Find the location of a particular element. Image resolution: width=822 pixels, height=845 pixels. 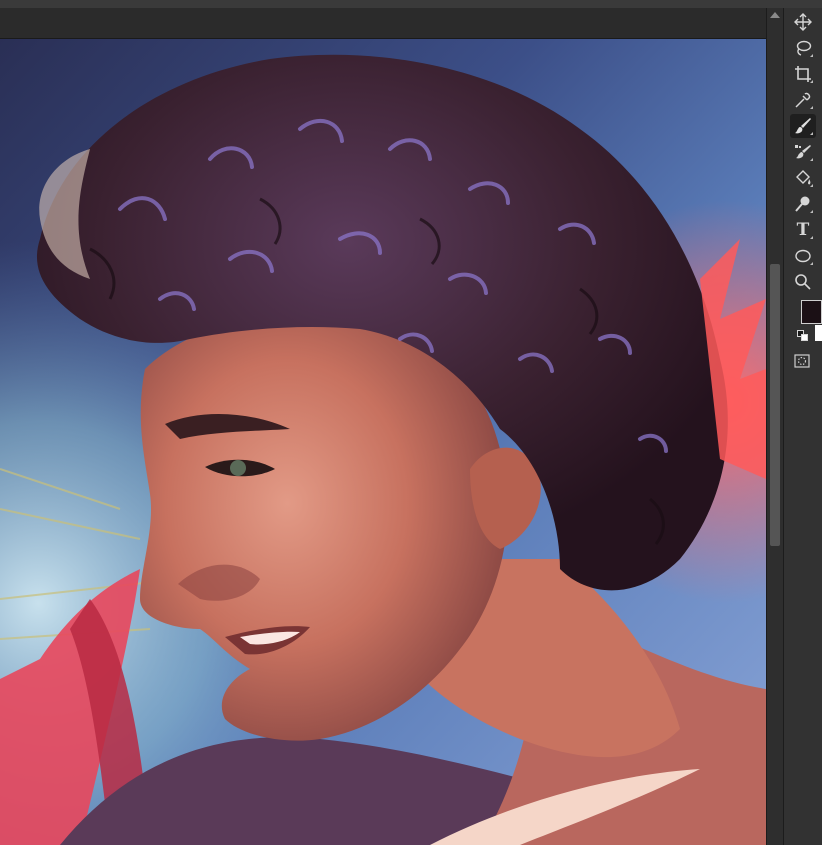

foreground-color-swatch is located at coordinates (811, 312).